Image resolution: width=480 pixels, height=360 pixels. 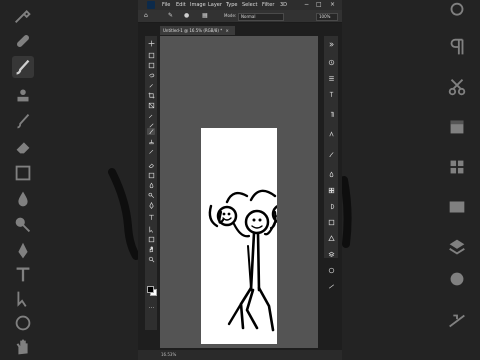 I want to click on swatches-icon, so click(x=331, y=190).